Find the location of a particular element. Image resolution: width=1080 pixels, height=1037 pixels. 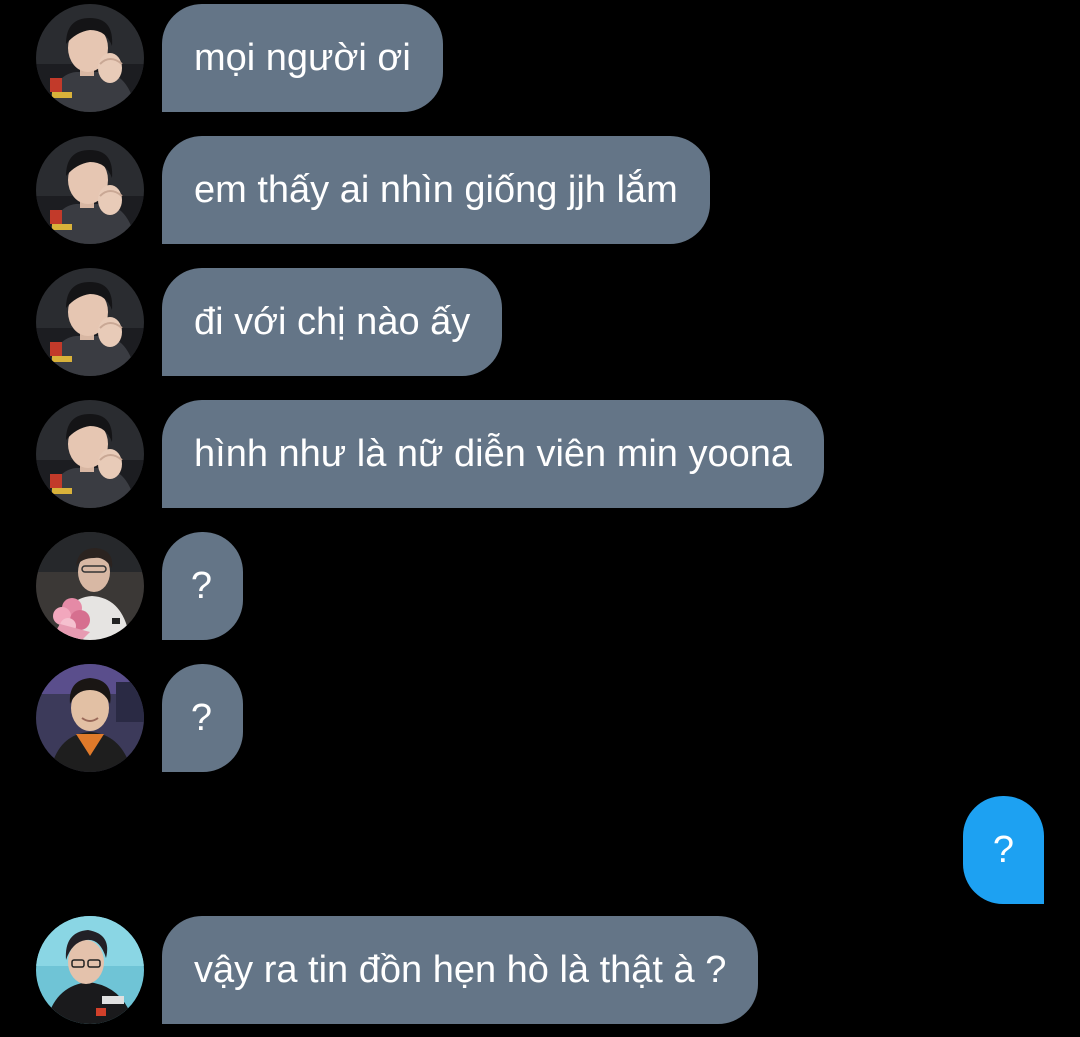

avatar-user-c is located at coordinates (90, 718).